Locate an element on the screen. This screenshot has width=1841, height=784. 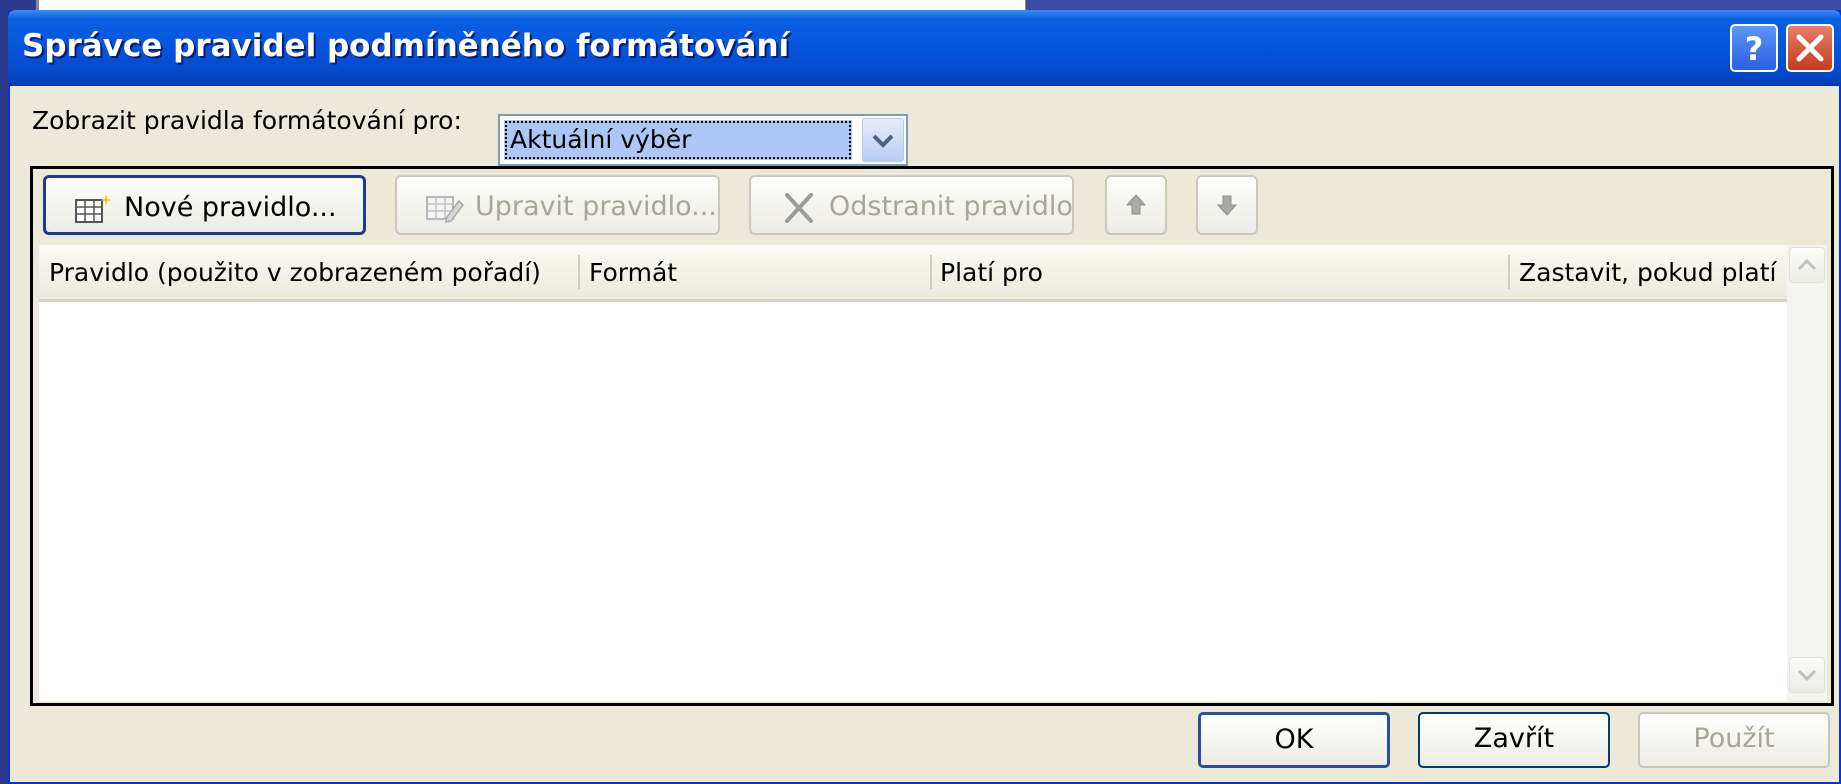
dialog-title: Správce pravidel podmíněného formátování is located at coordinates (406, 46).